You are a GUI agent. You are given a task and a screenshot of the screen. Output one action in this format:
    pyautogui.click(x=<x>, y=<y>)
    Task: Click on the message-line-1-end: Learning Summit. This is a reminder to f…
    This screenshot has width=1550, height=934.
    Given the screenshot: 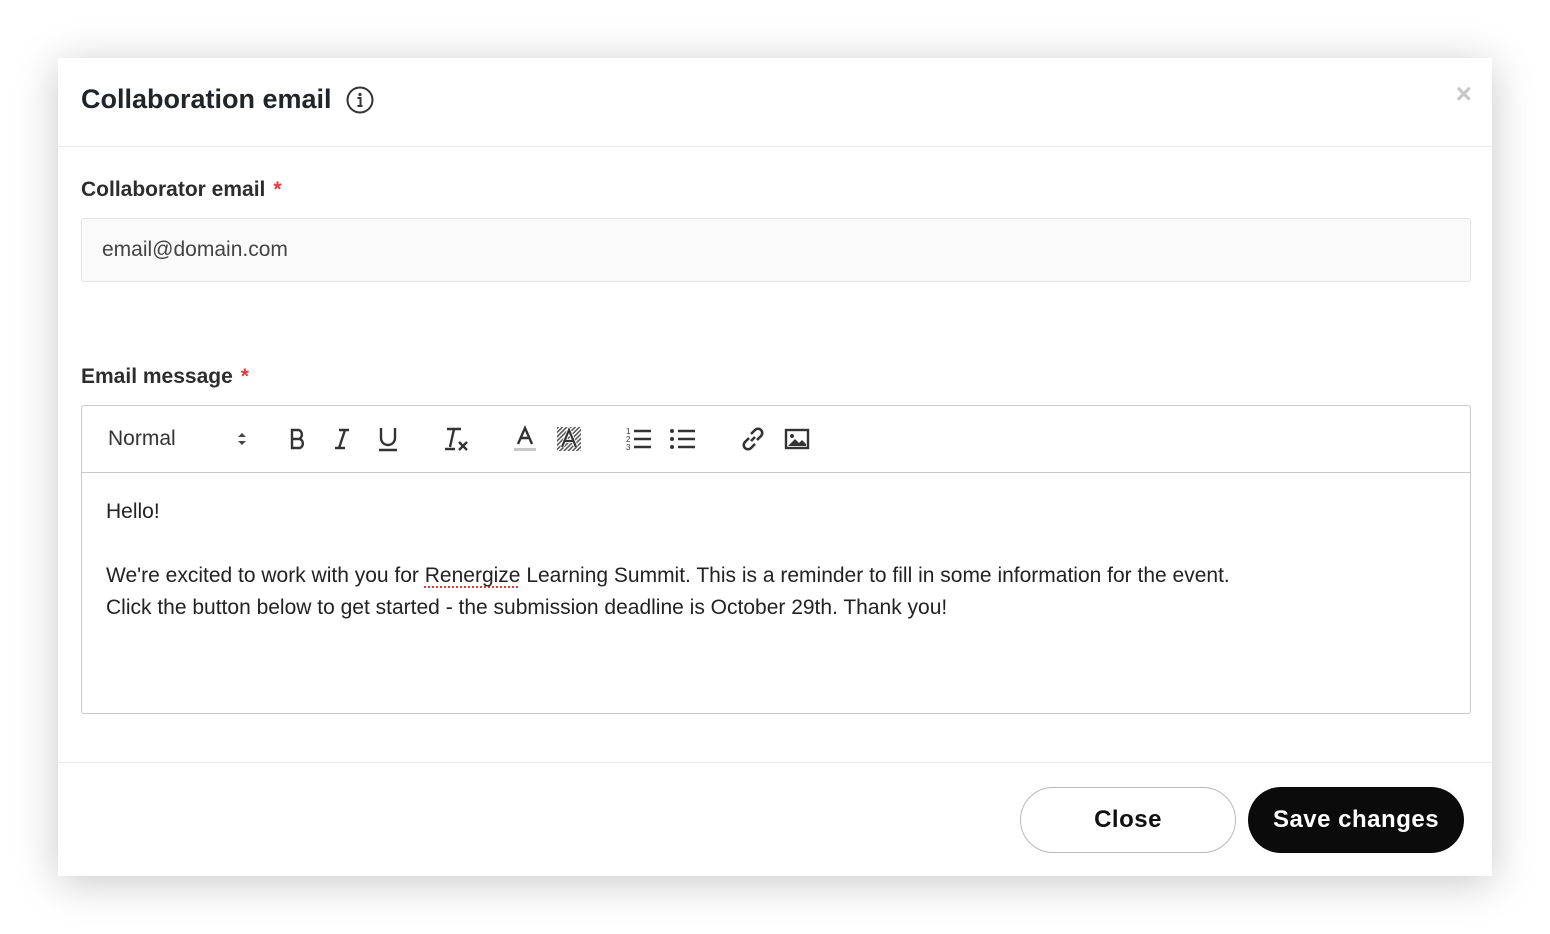 What is the action you would take?
    pyautogui.click(x=875, y=575)
    